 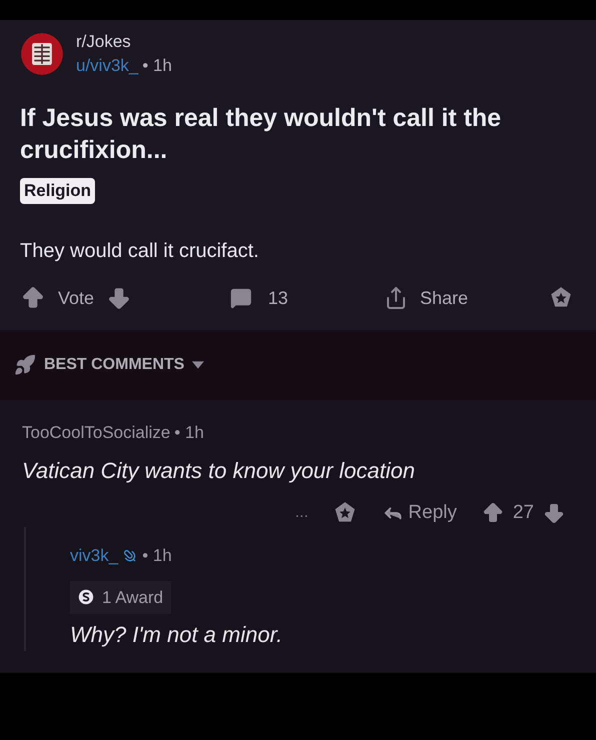 I want to click on award-icon, so click(x=86, y=597).